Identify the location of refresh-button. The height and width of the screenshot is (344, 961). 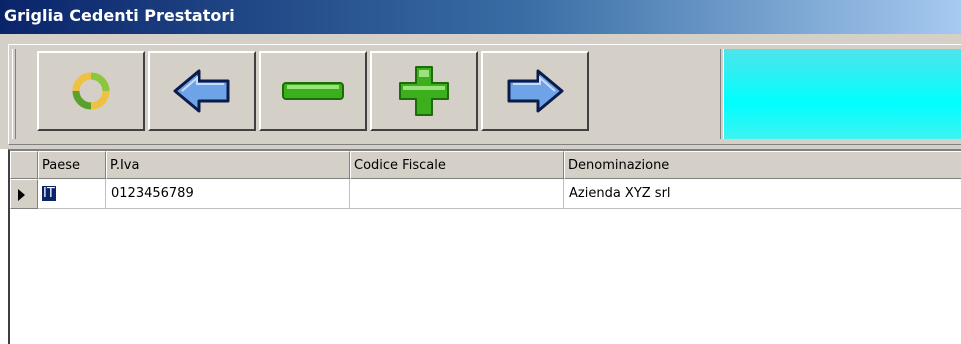
(91, 91).